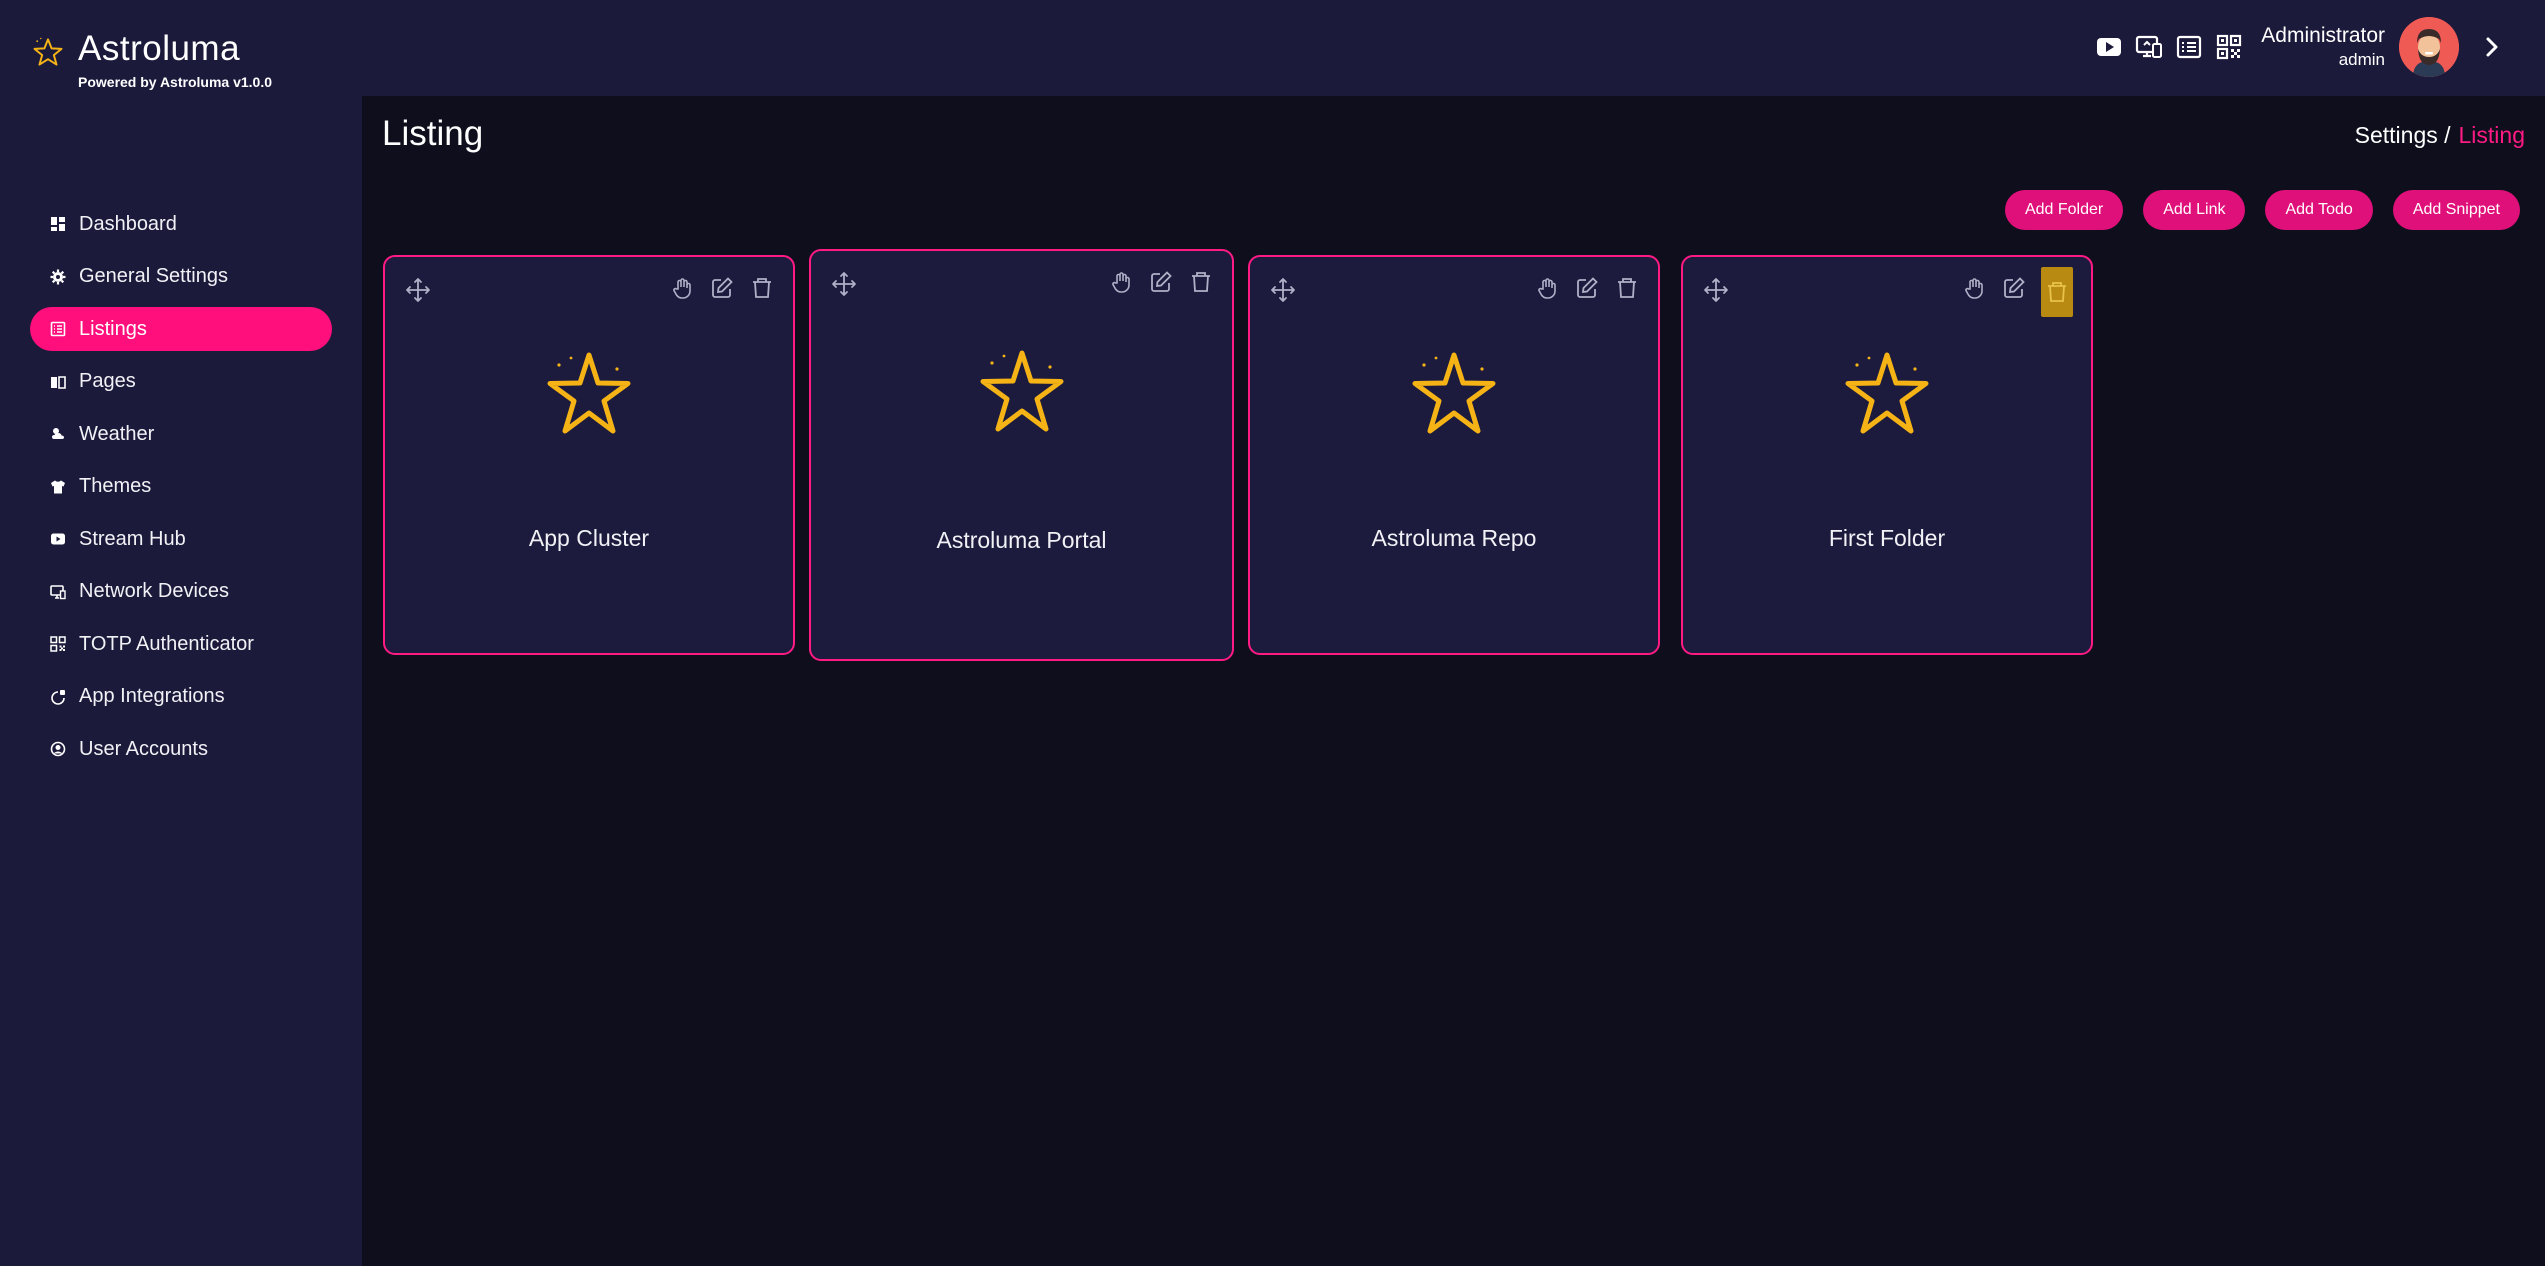 The image size is (2545, 1266). Describe the element at coordinates (2492, 47) in the screenshot. I see `chevron-right-icon` at that location.